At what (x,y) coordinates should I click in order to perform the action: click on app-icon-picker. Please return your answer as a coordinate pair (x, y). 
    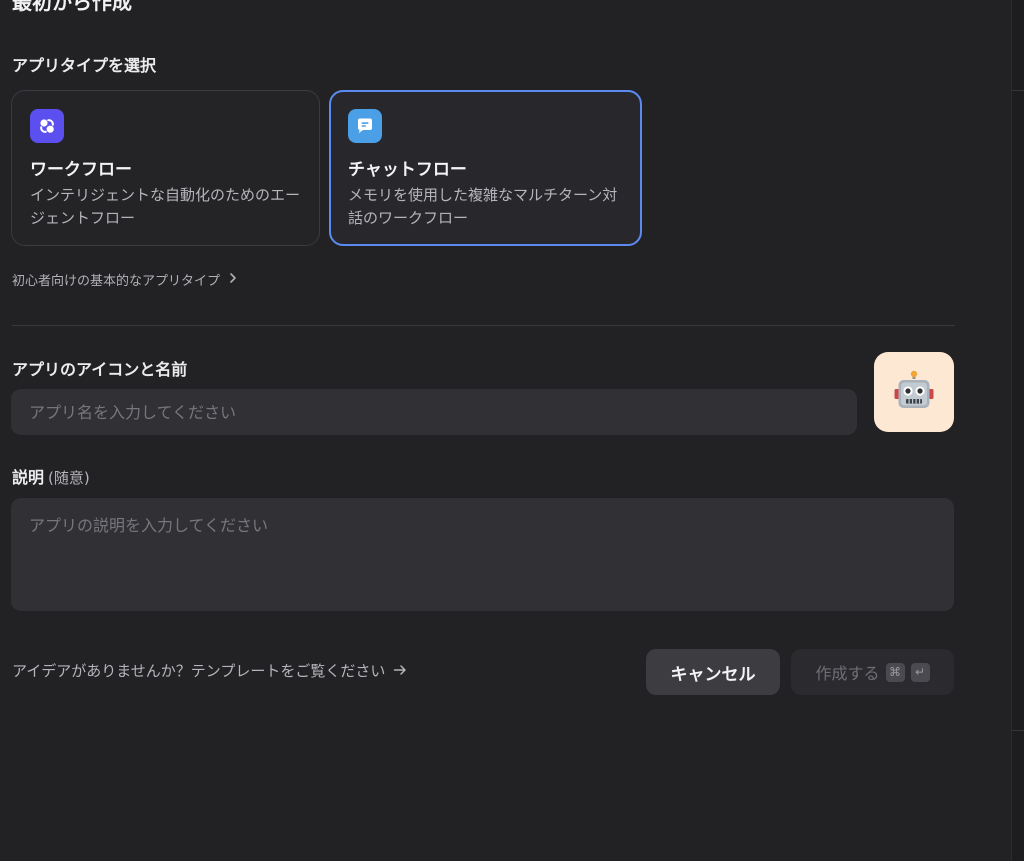
    Looking at the image, I should click on (914, 392).